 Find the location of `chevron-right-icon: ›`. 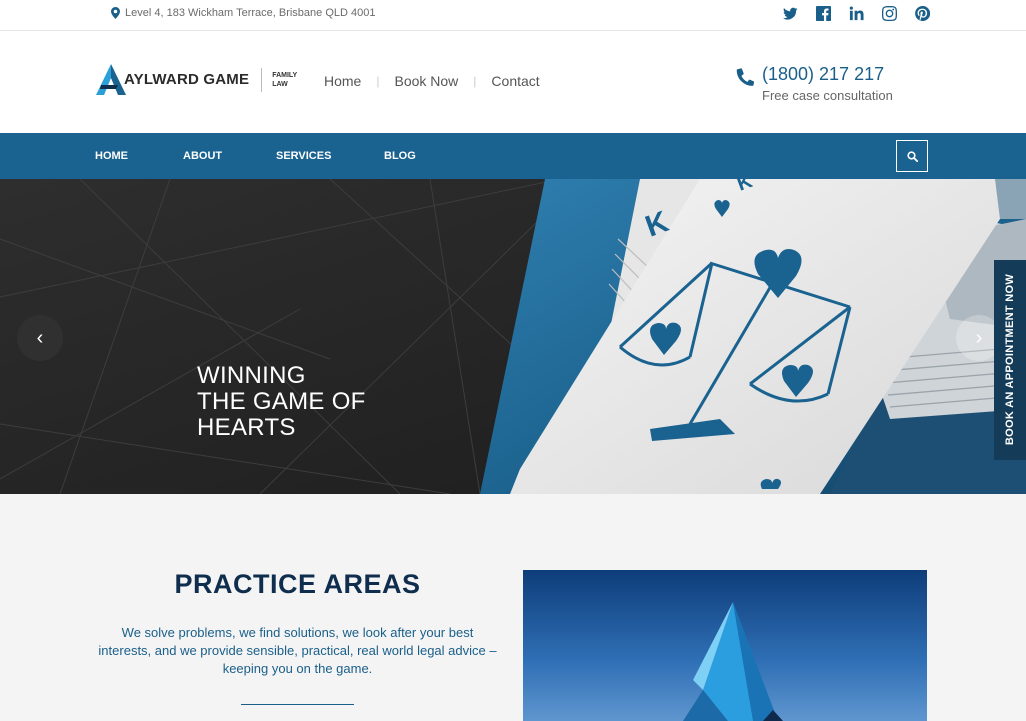

chevron-right-icon: › is located at coordinates (979, 337).